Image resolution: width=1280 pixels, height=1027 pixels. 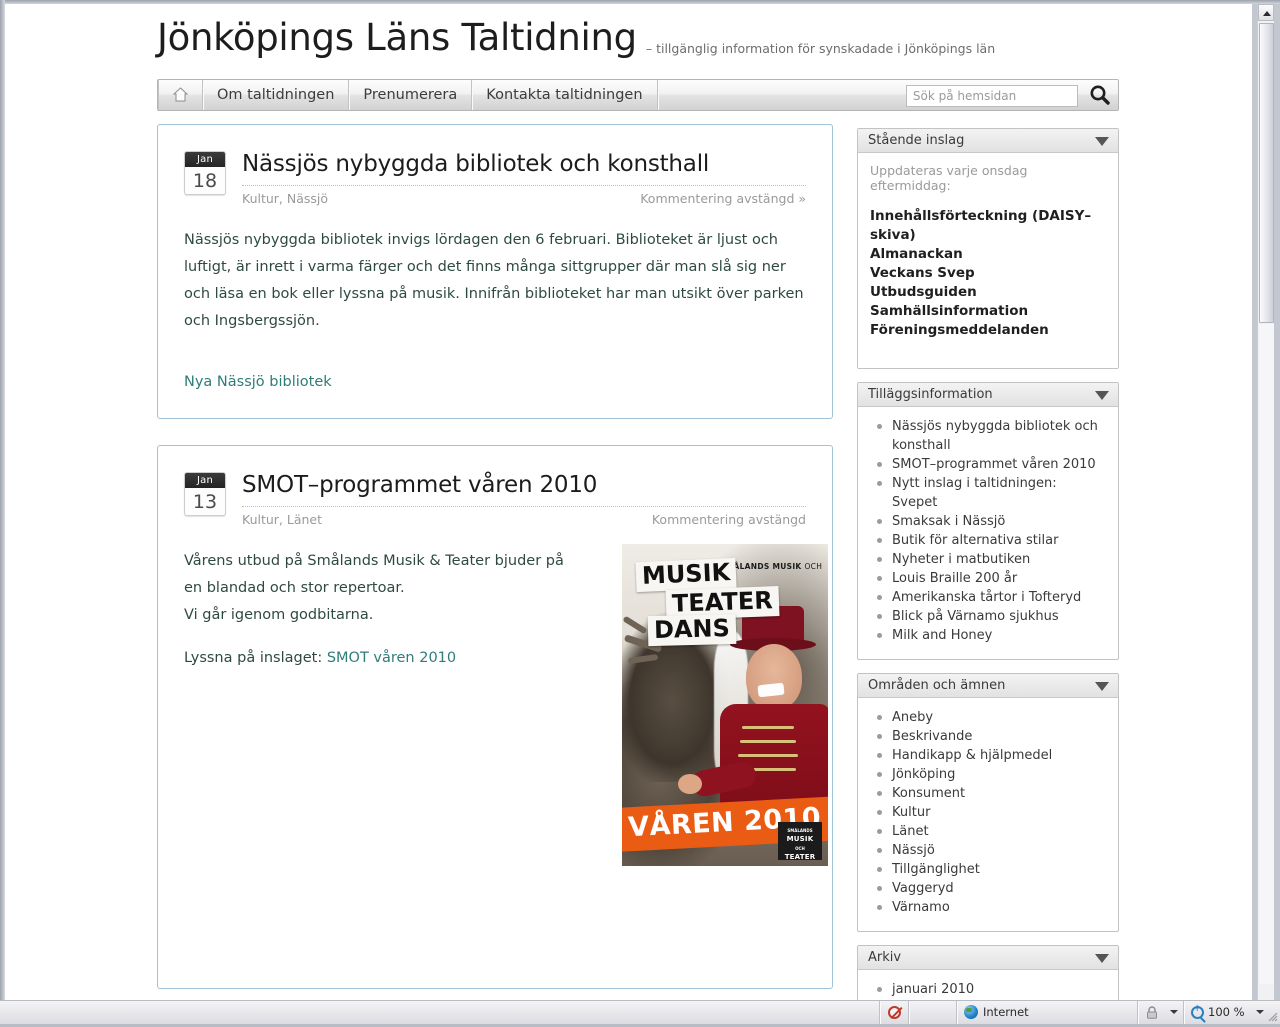 I want to click on widget-header: Områden och ämnen, so click(x=988, y=686).